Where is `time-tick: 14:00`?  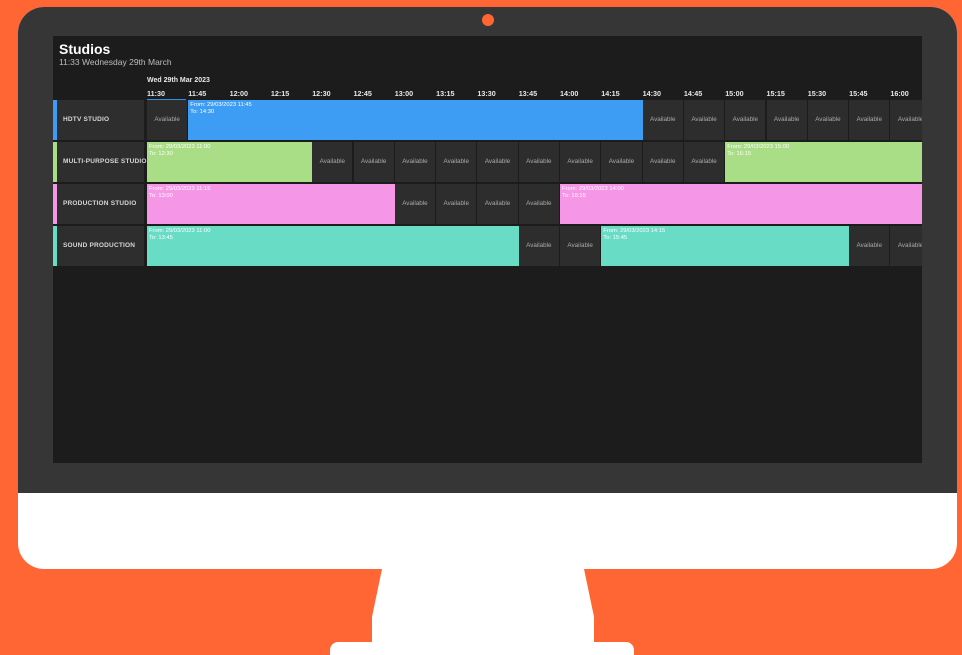
time-tick: 14:00 is located at coordinates (569, 93).